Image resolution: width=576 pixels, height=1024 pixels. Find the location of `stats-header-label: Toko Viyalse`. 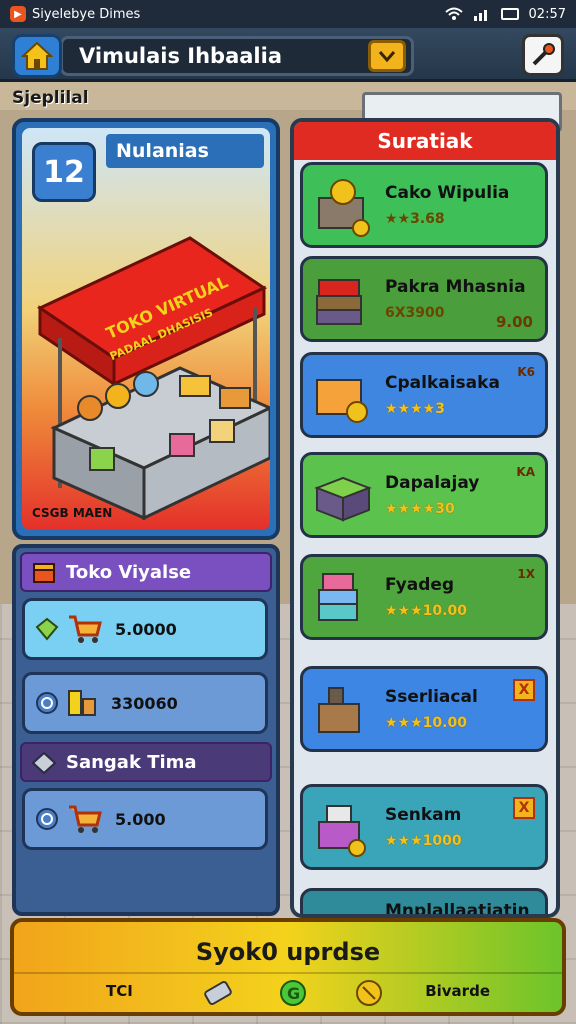

stats-header-label: Toko Viyalse is located at coordinates (129, 572).